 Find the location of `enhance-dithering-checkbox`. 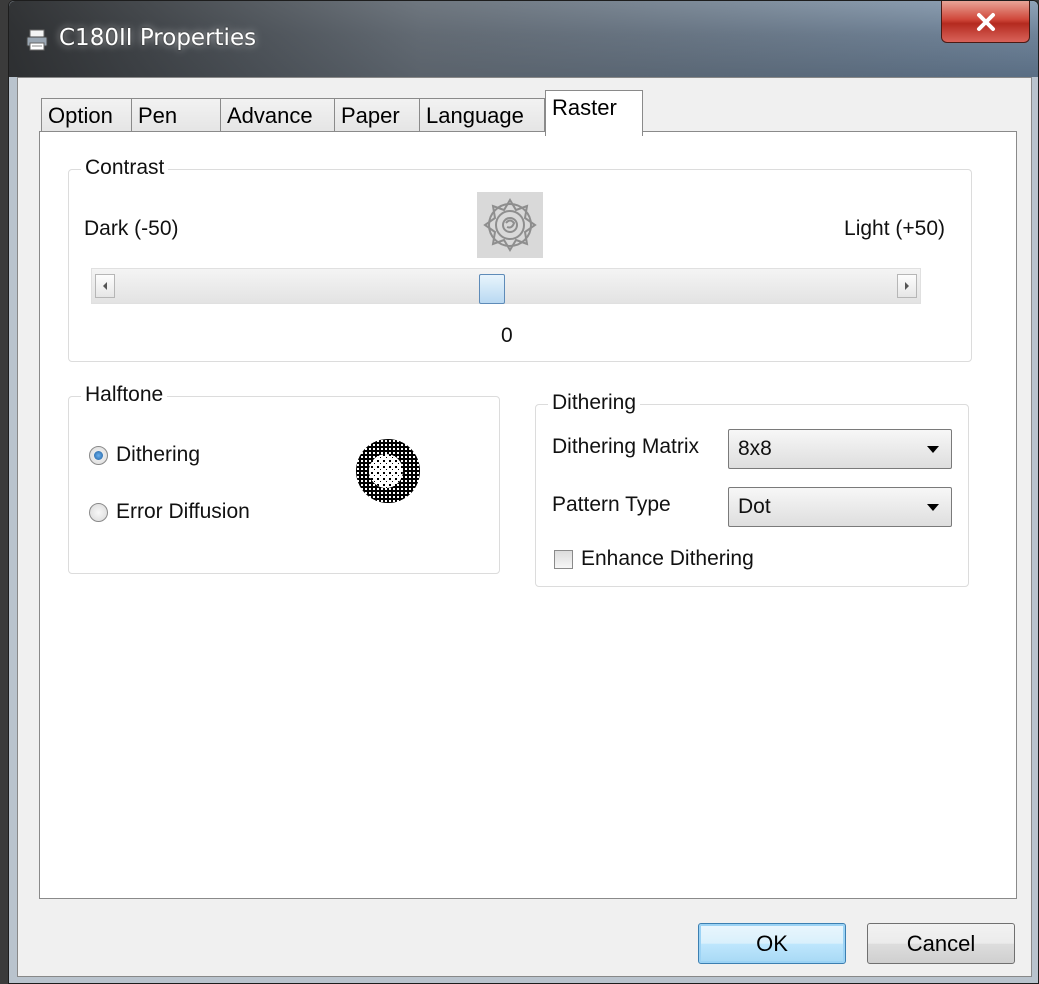

enhance-dithering-checkbox is located at coordinates (563, 559).